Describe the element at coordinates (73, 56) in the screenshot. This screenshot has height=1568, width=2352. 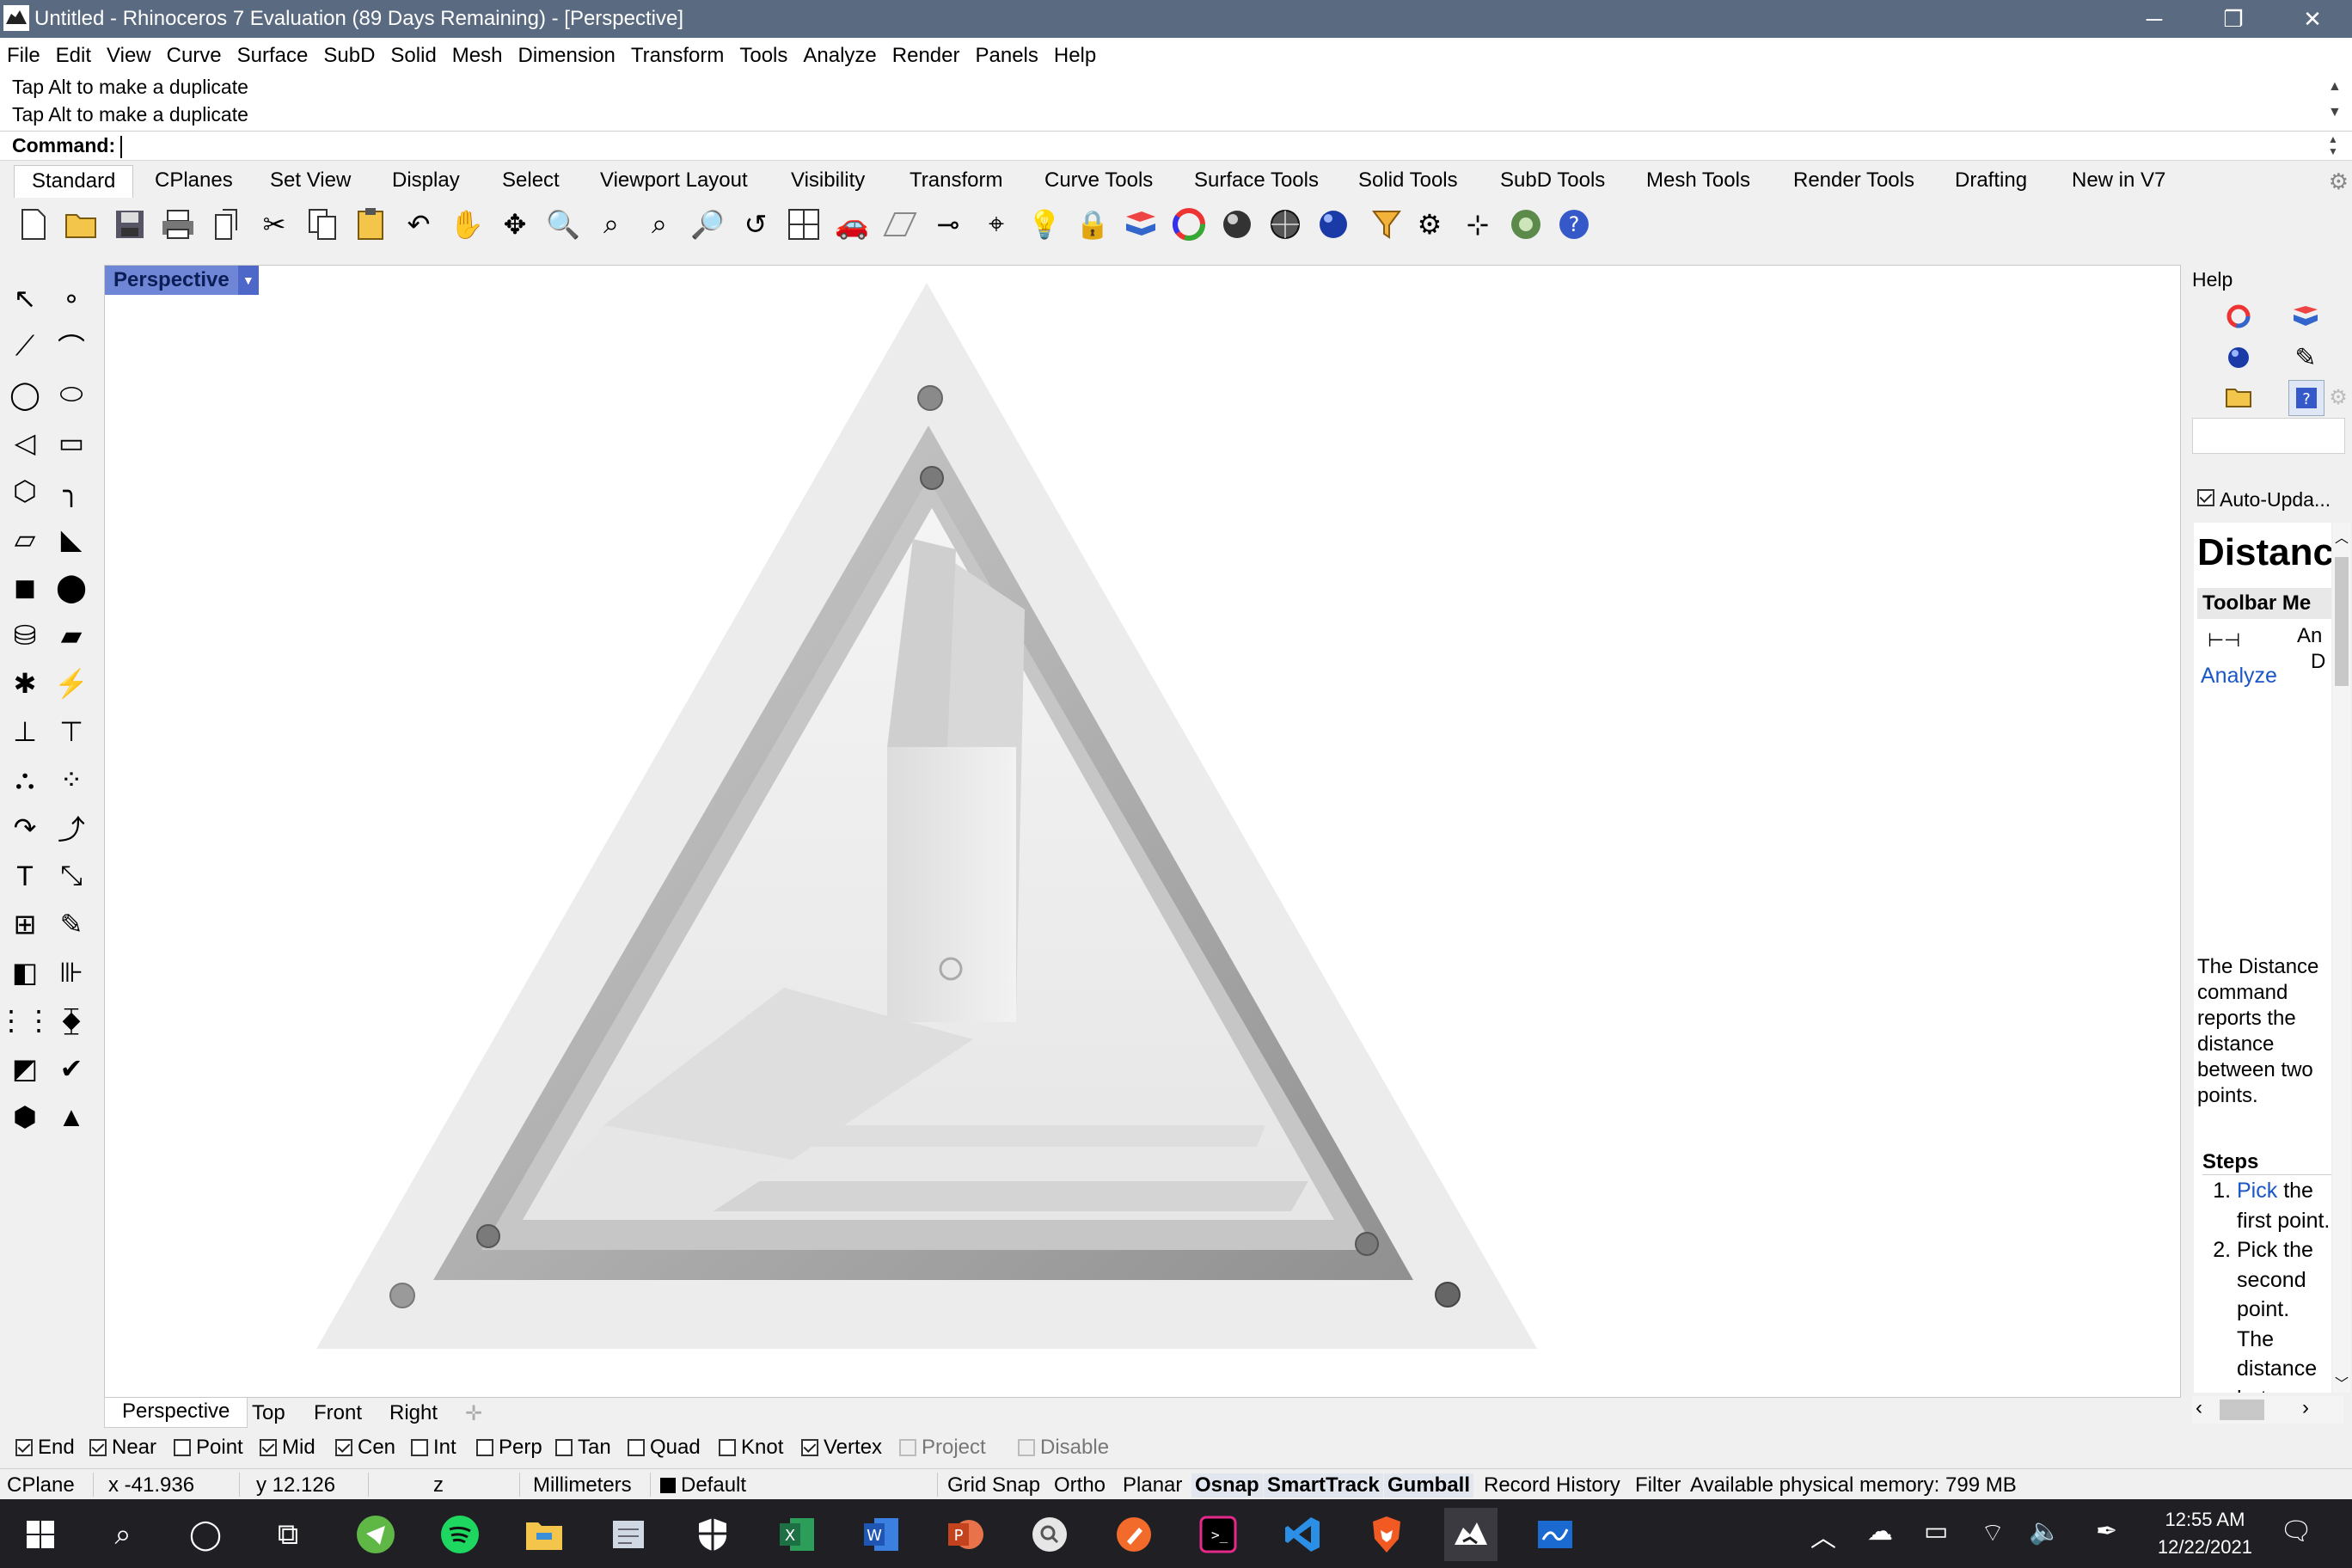
I see `menu-edit: Edit` at that location.